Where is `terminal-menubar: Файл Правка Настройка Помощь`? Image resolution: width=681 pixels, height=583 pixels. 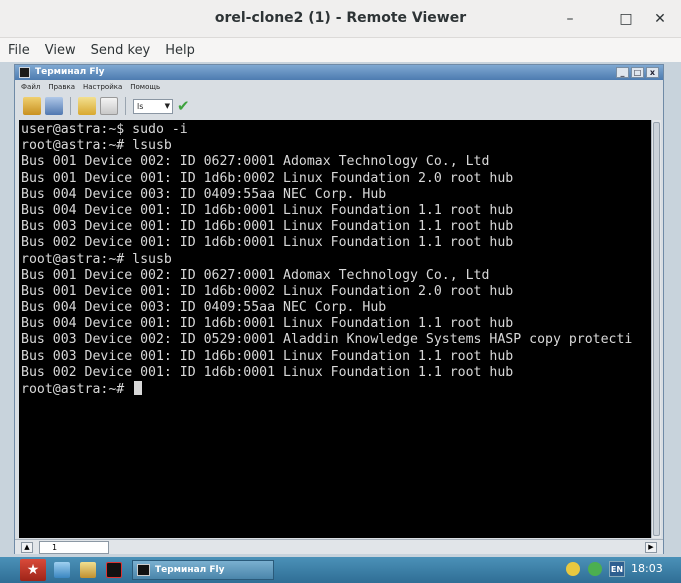
terminal-menubar: Файл Правка Настройка Помощь is located at coordinates (339, 87).